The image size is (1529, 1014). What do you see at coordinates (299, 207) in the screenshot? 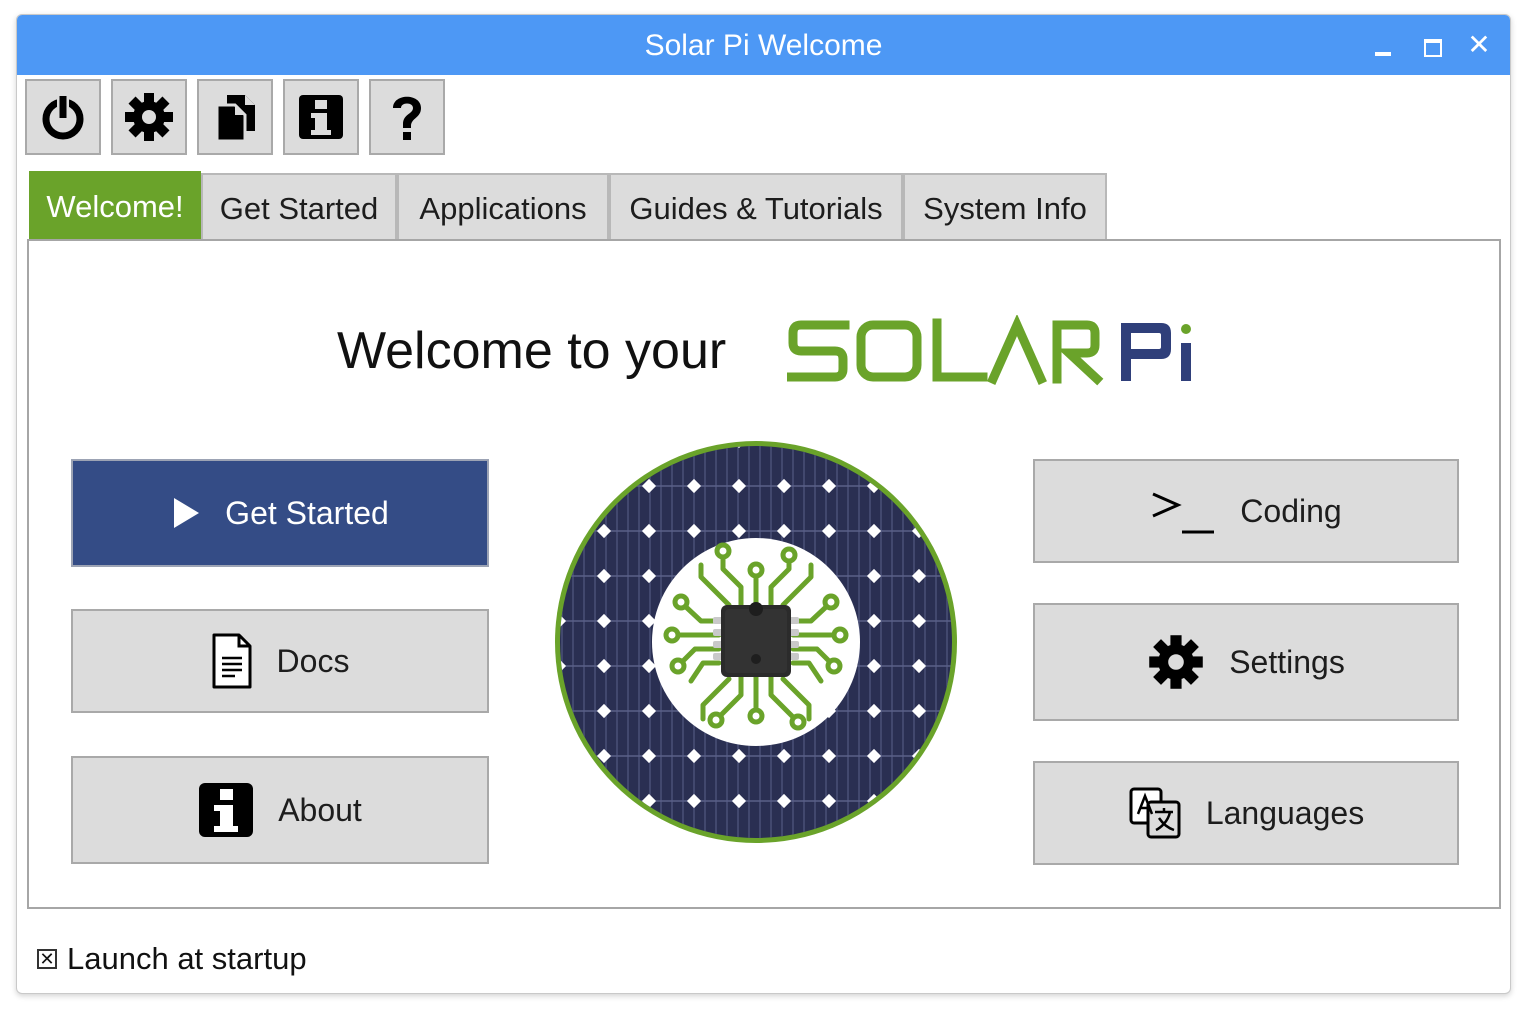
I see `tab-get-started: Get Started` at bounding box center [299, 207].